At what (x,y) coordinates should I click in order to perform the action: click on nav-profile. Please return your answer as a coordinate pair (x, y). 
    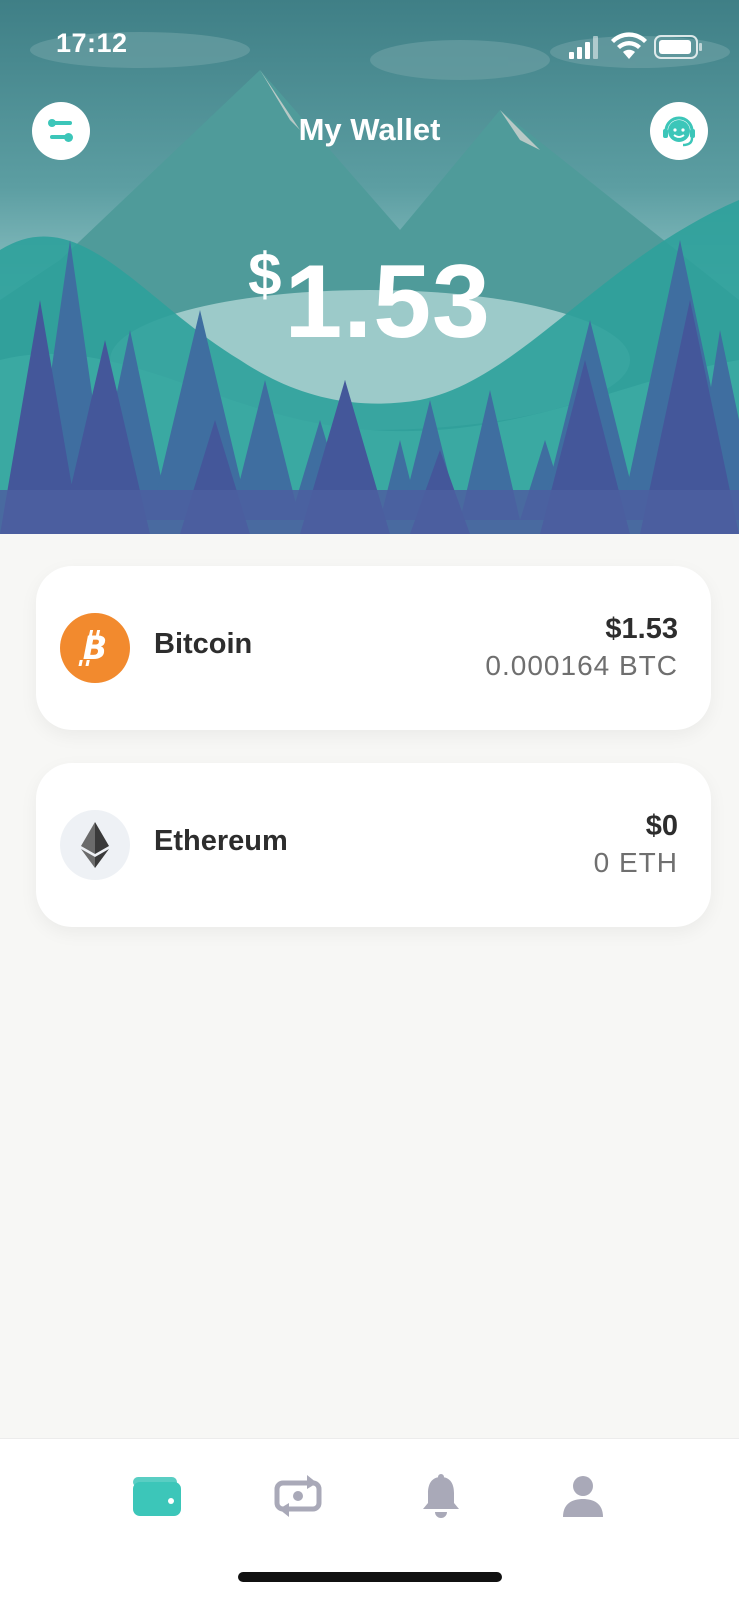
    Looking at the image, I should click on (583, 1496).